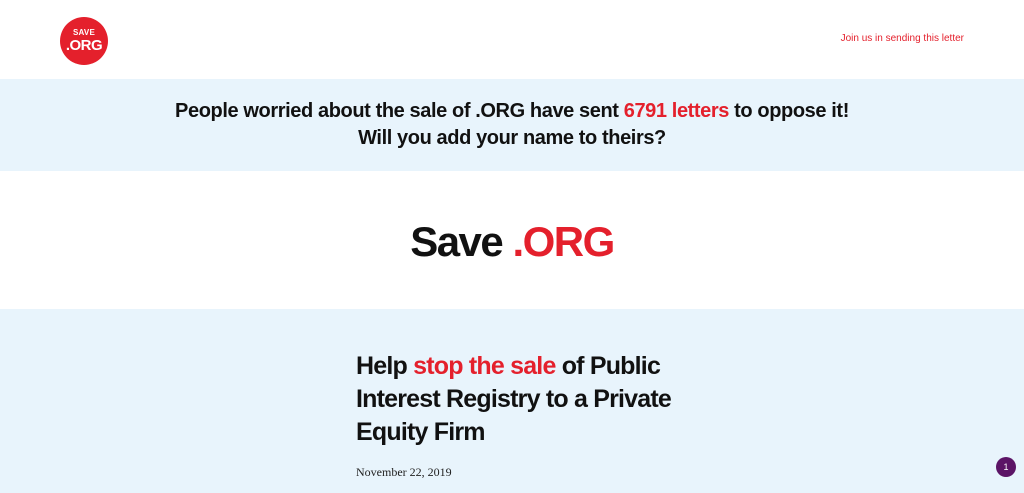 Image resolution: width=1024 pixels, height=493 pixels. Describe the element at coordinates (404, 472) in the screenshot. I see `article-date: November 22, 2019` at that location.